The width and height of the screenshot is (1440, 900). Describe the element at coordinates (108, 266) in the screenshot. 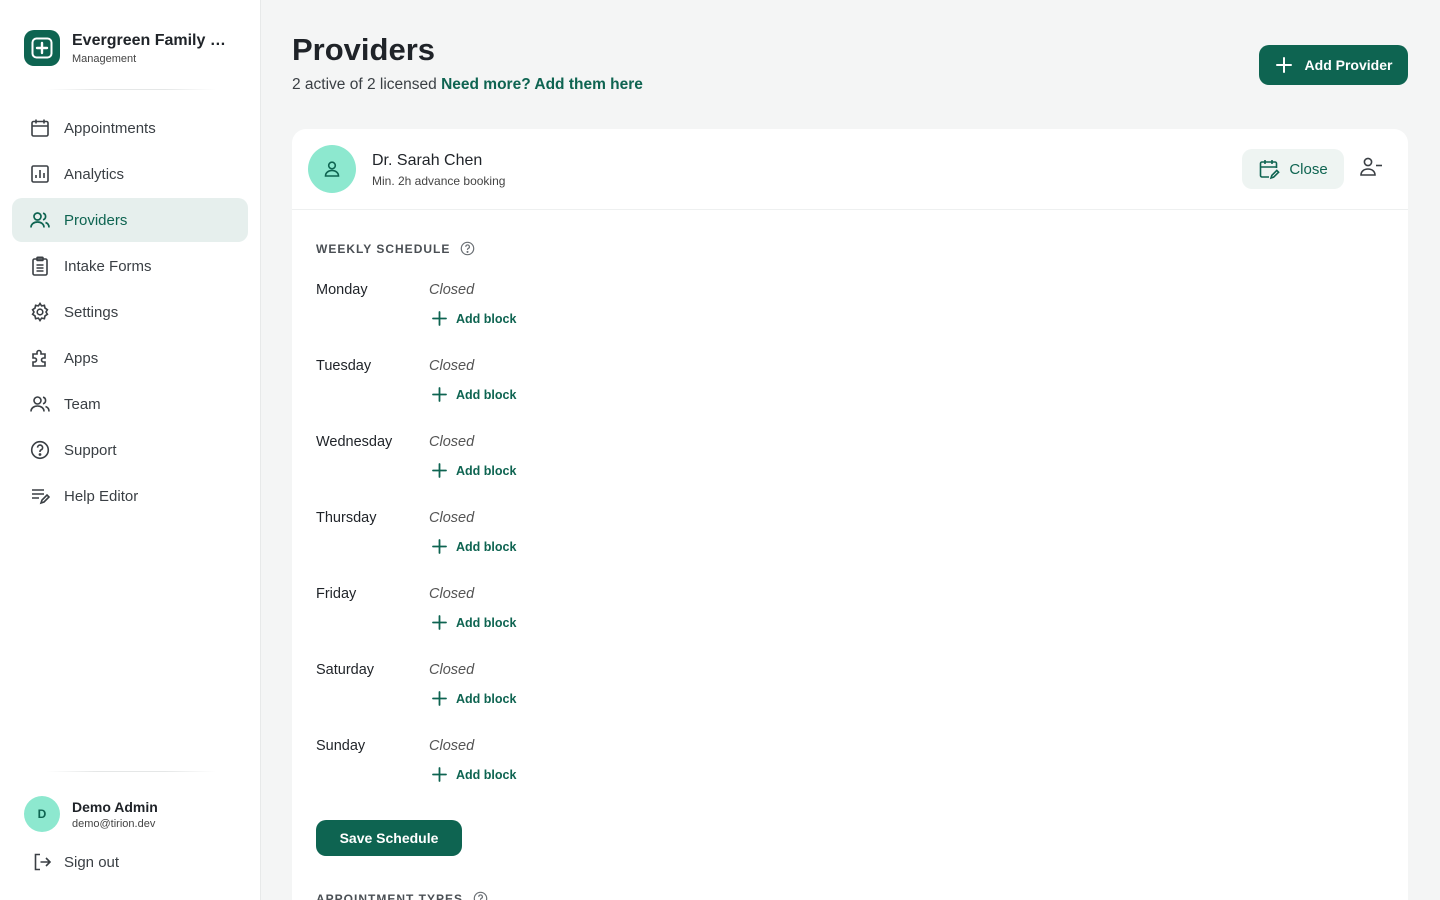

I see `sidebar-item-label: Intake Forms` at that location.